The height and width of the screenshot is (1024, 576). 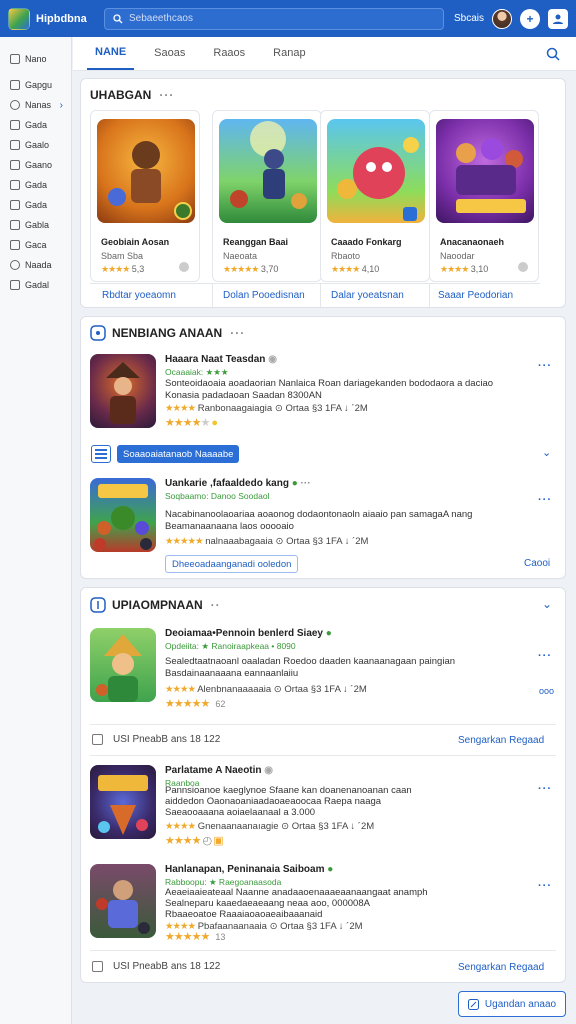 I want to click on sidebar-item-9: Gaca, so click(x=35, y=245).